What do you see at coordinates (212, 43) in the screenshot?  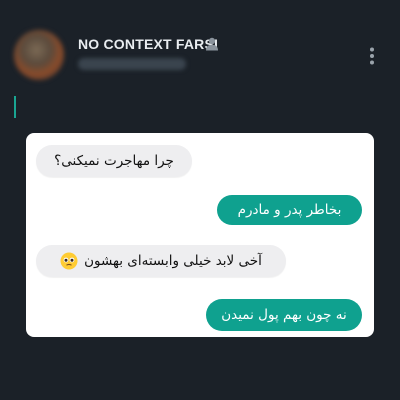 I see `person-icon` at bounding box center [212, 43].